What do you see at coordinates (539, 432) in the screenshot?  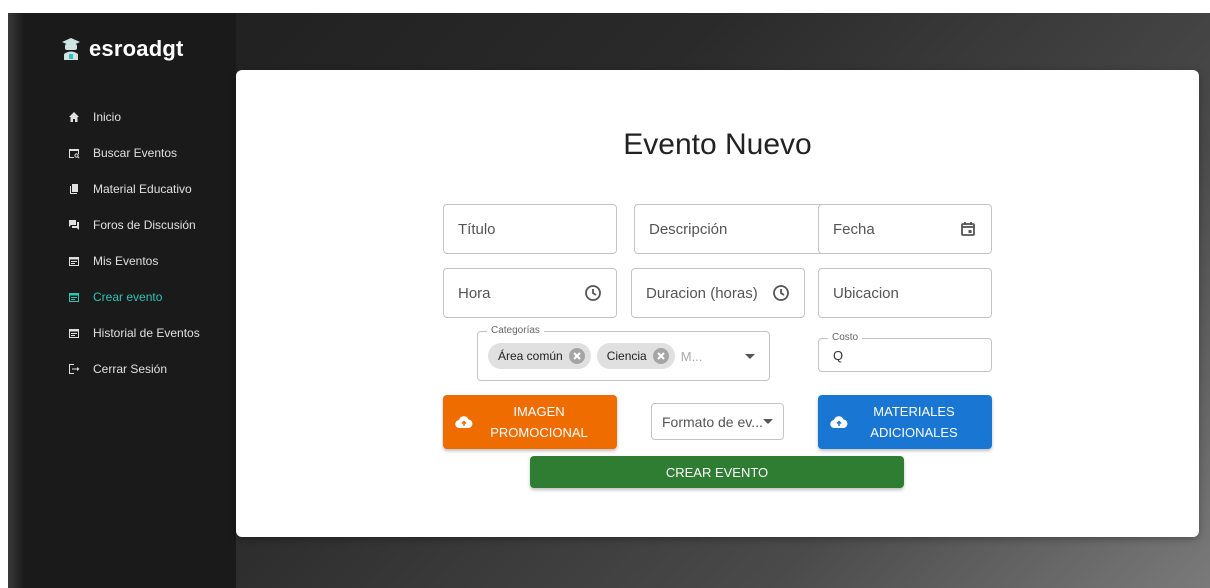 I see `button-label-line2: PROMOCIONAL` at bounding box center [539, 432].